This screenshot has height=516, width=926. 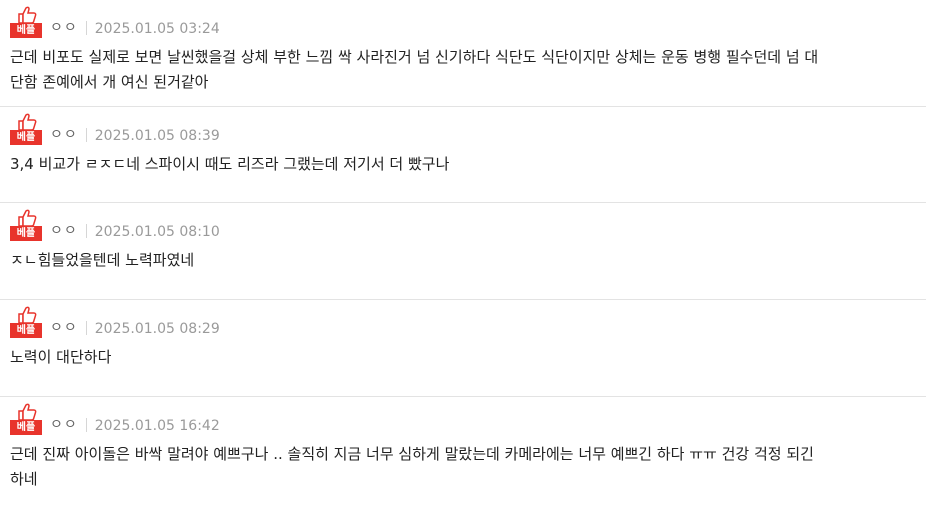 I want to click on comment-text: 3,4 비교가 ㄹㅈㄷ네 스파이시 때도 리즈라 그랬는데 저기서 더 빴구나, so click(x=230, y=164).